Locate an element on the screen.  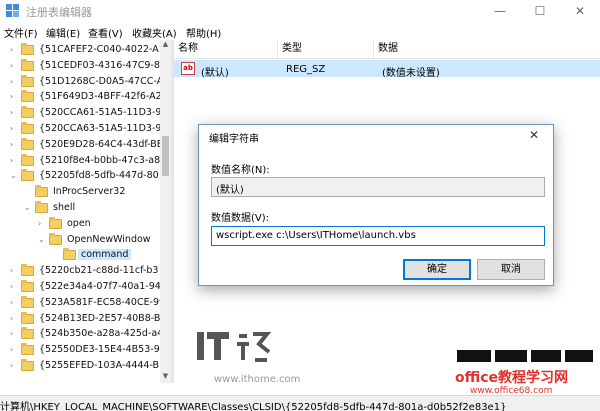
tree-item: › {5210f8e4-b0bb-47c3-a8 is located at coordinates (80, 161).